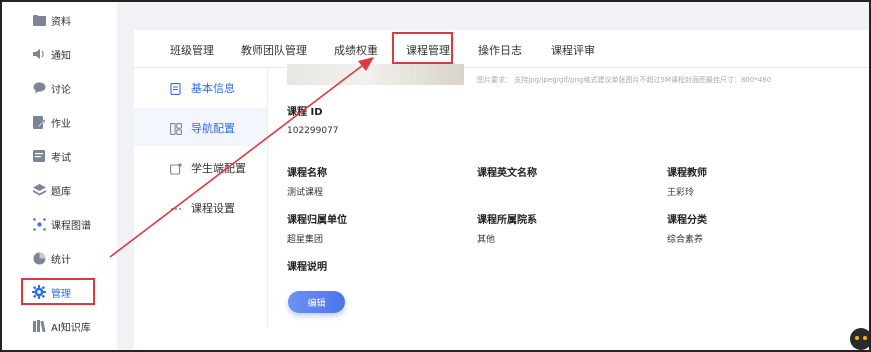 Image resolution: width=871 pixels, height=352 pixels. I want to click on course-description-label: 课程说明, so click(307, 267).